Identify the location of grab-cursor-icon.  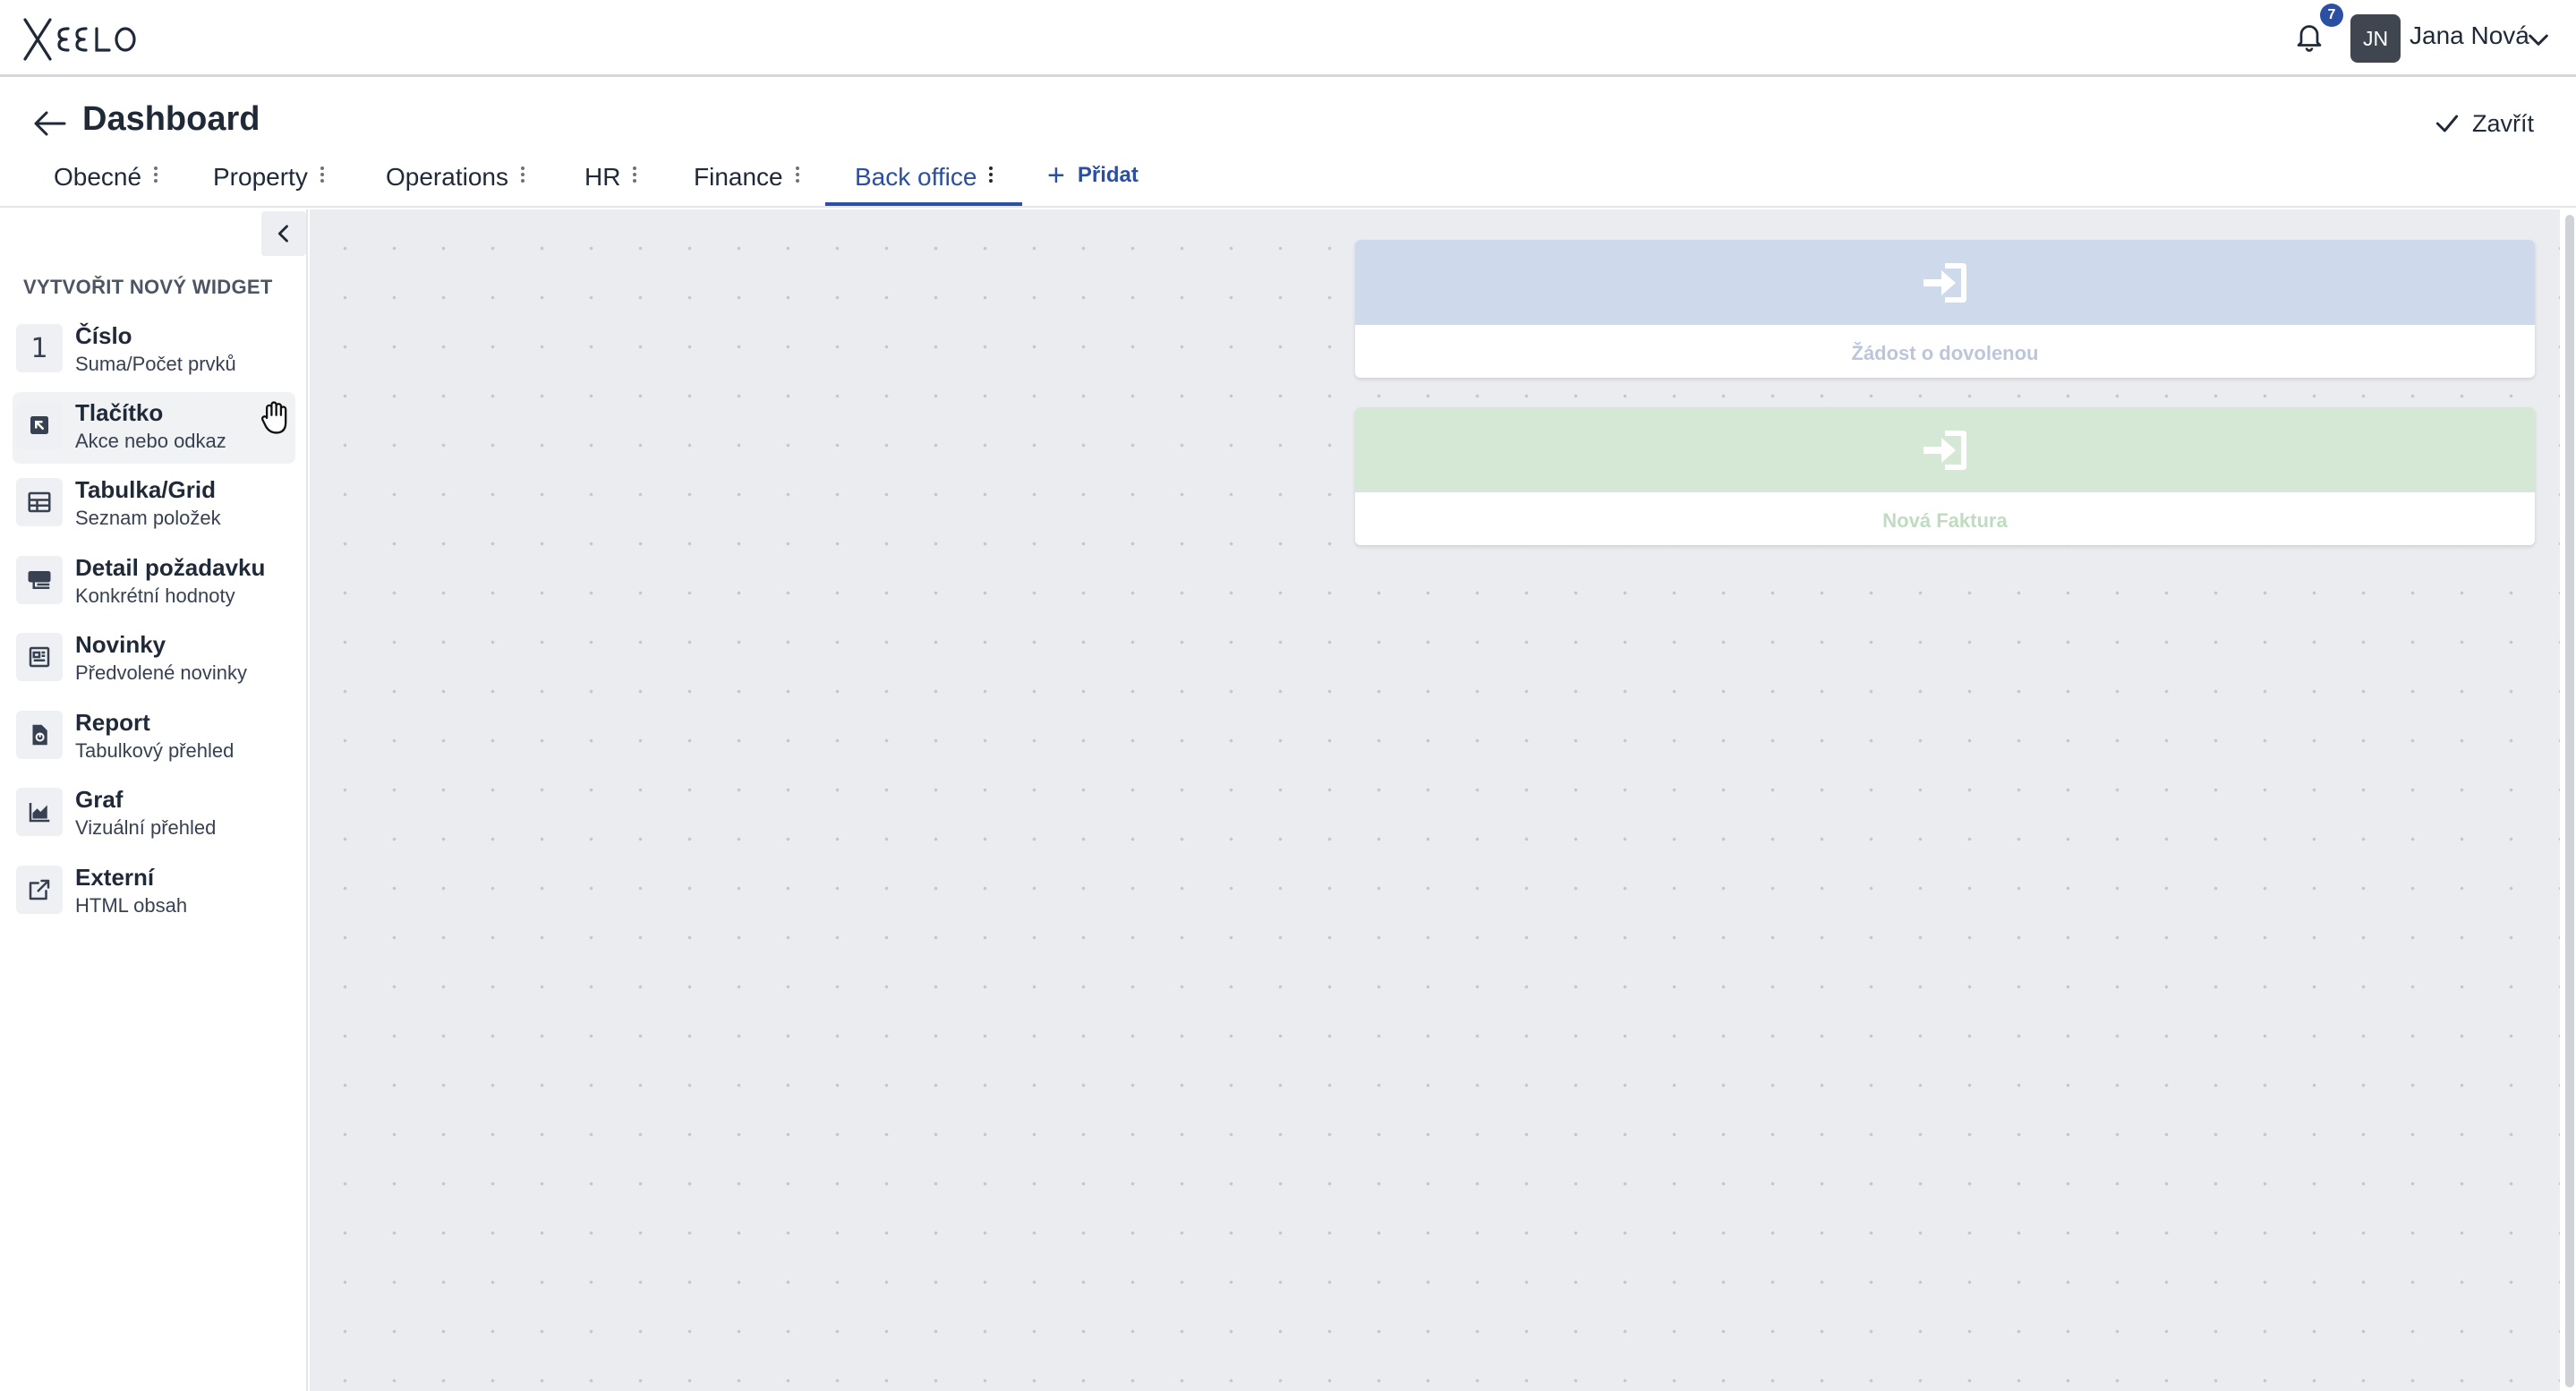
(276, 418).